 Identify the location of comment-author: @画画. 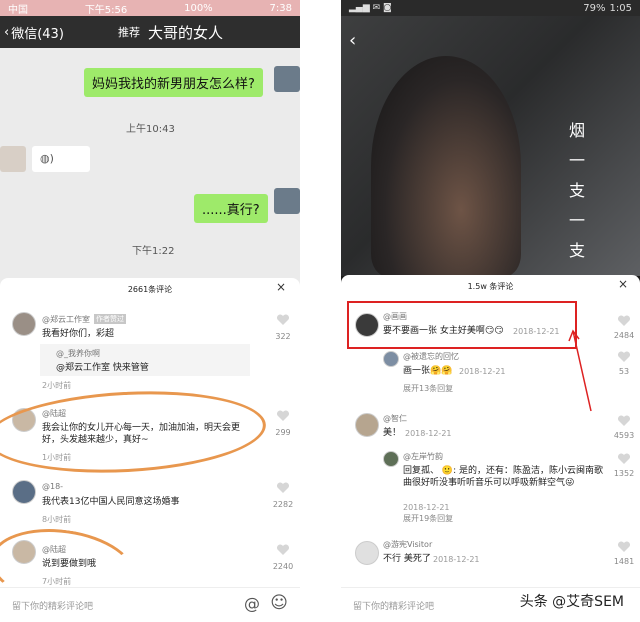
(395, 316).